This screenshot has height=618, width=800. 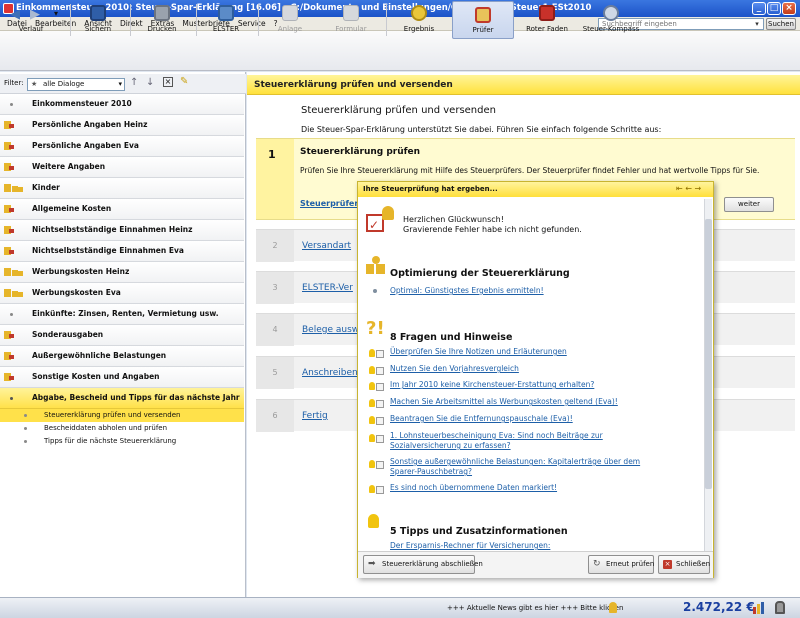 I want to click on nav-item: Weitere Angaben, so click(x=122, y=167).